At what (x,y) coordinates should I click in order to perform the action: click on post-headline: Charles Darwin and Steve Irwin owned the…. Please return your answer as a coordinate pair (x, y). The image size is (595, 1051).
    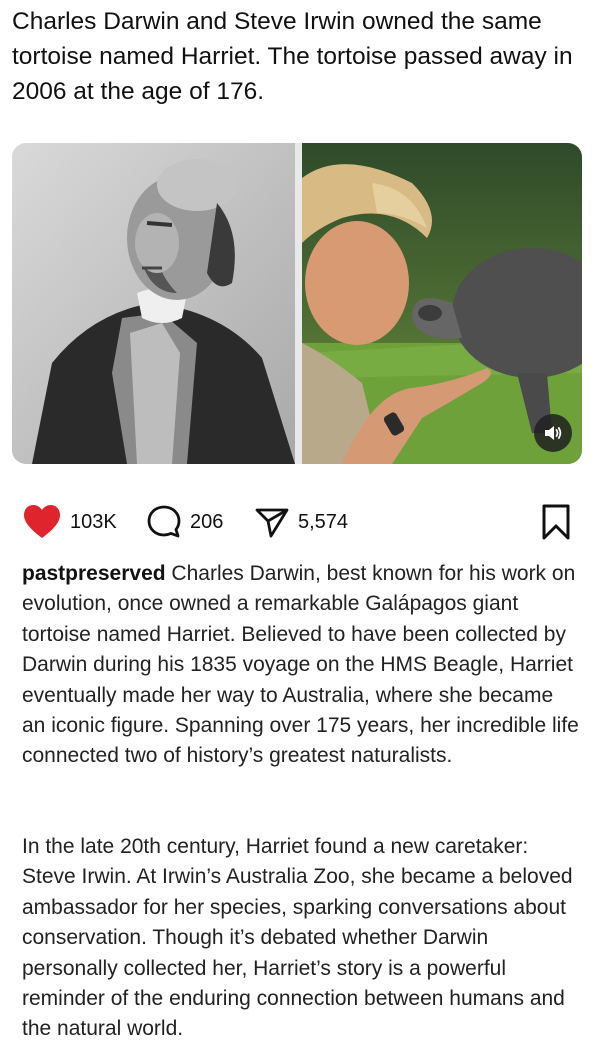
    Looking at the image, I should click on (292, 56).